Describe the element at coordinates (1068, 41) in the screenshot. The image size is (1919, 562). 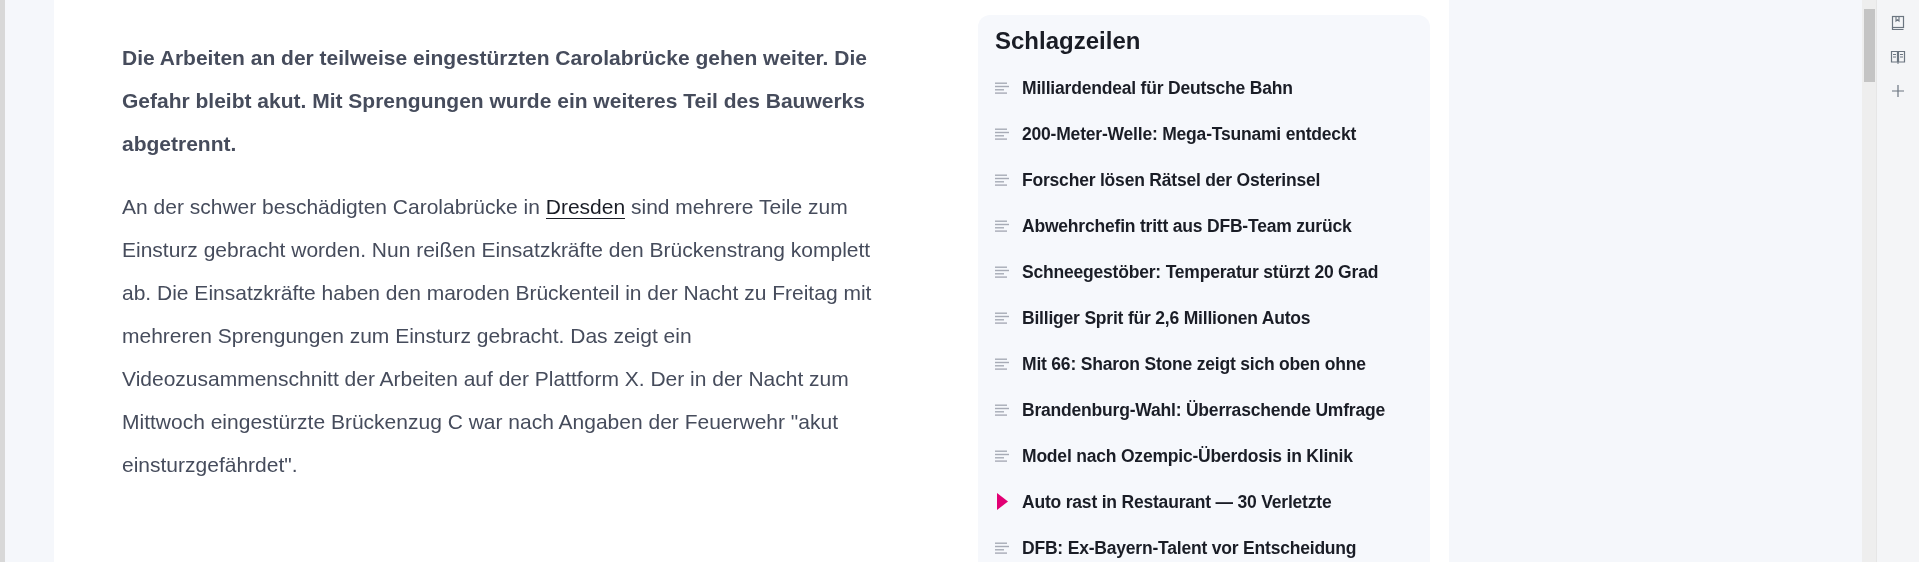
I see `headlines-title: Schlagzeilen` at that location.